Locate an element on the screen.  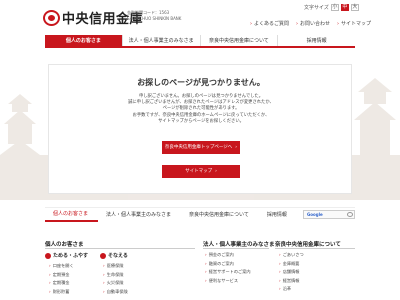
piggy-bank-icon is located at coordinates (48, 255).